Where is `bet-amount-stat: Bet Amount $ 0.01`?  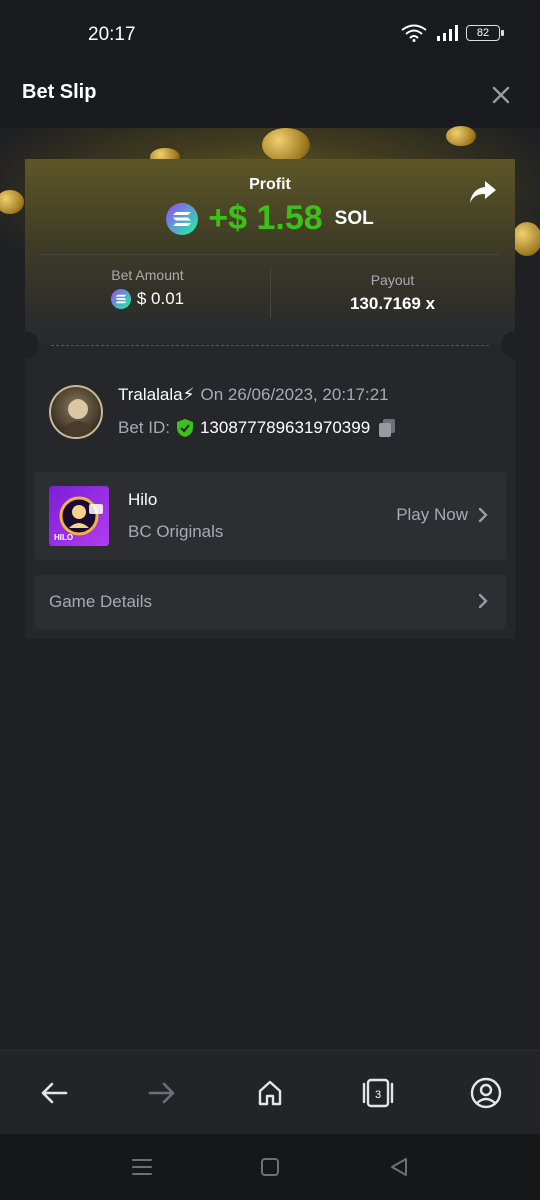 bet-amount-stat: Bet Amount $ 0.01 is located at coordinates (147, 288).